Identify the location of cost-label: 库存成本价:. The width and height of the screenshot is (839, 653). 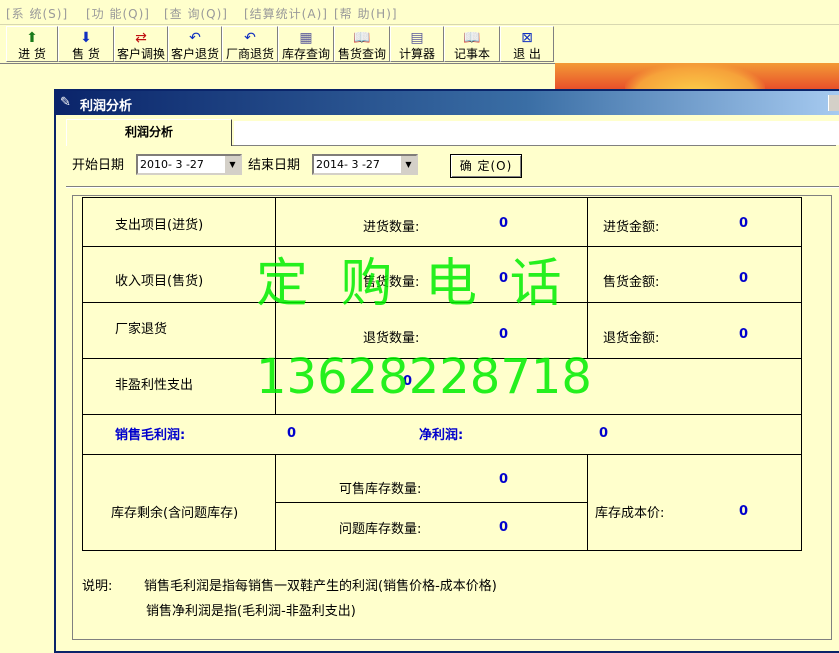
(630, 513).